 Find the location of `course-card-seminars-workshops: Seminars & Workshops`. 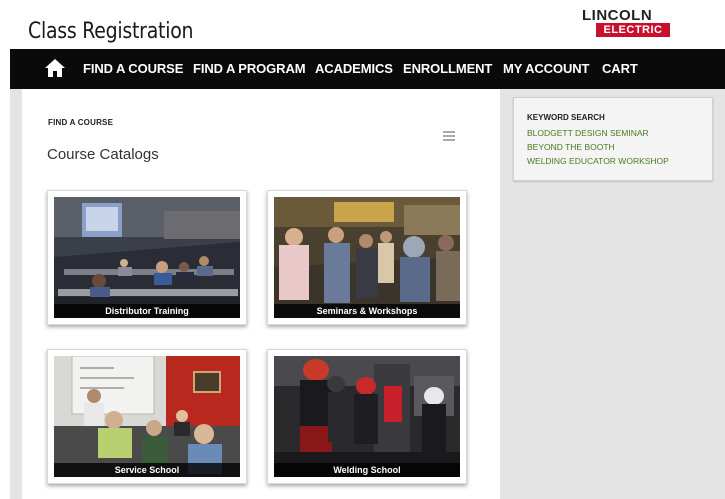

course-card-seminars-workshops: Seminars & Workshops is located at coordinates (367, 257).